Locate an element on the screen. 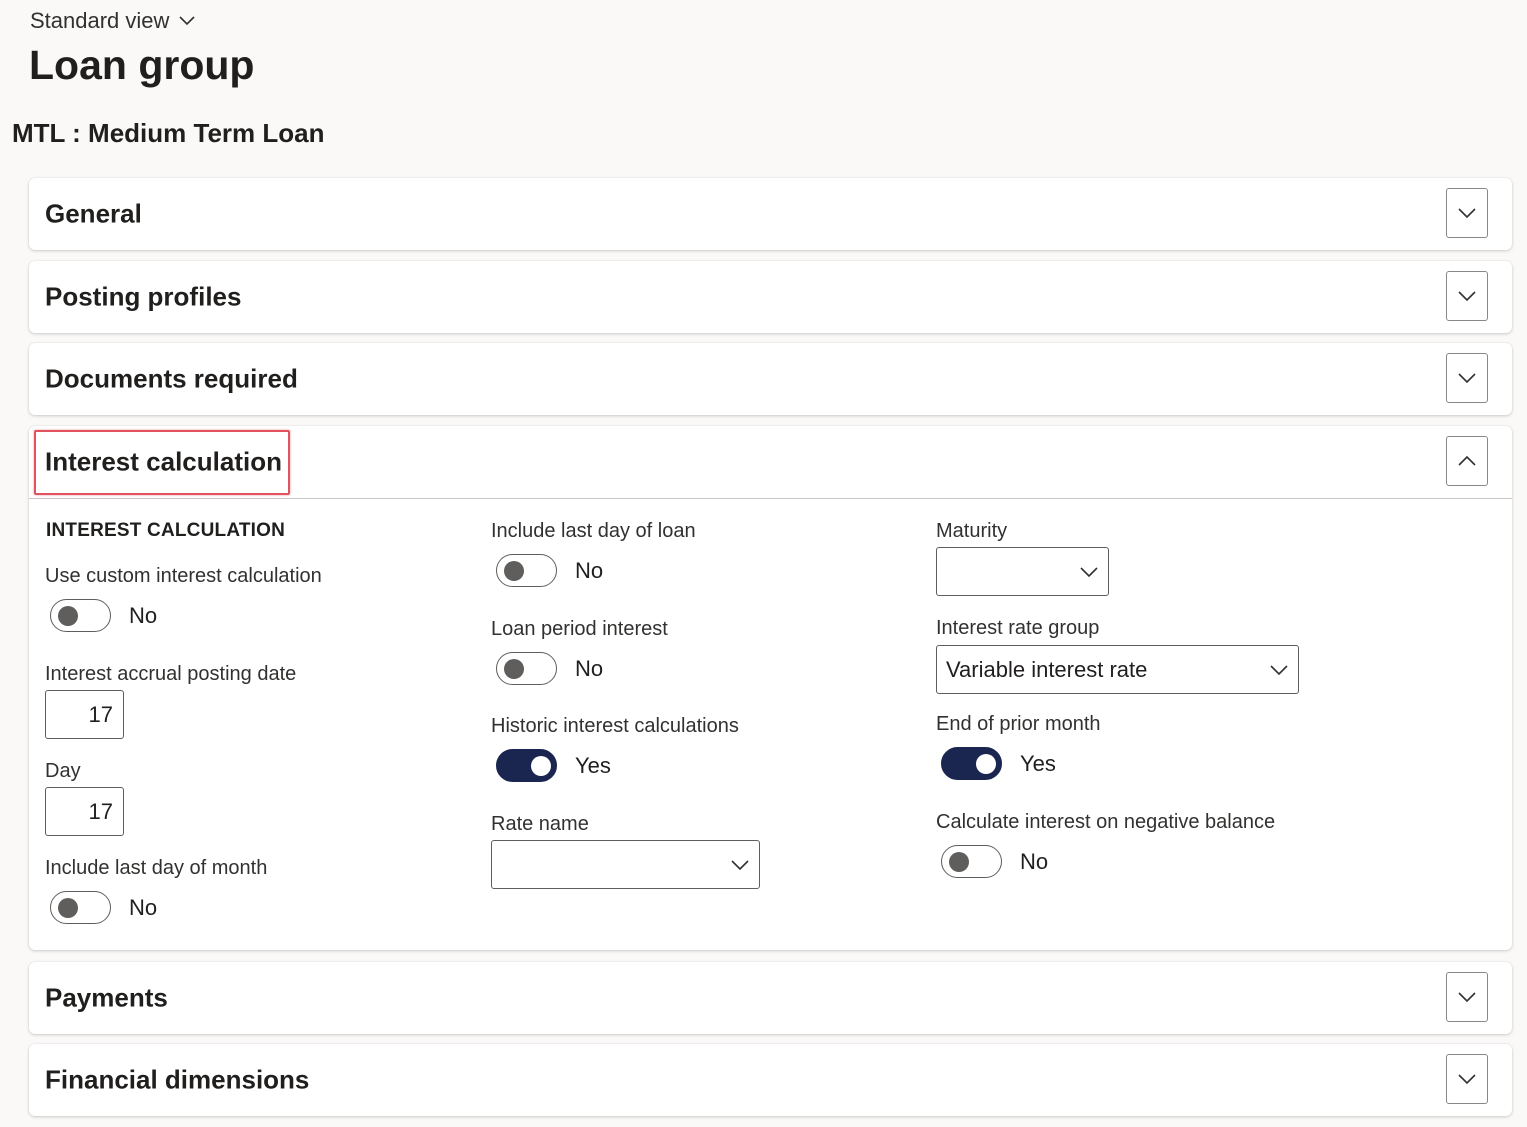 Image resolution: width=1527 pixels, height=1127 pixels. include-last-day-month-toggle is located at coordinates (80, 907).